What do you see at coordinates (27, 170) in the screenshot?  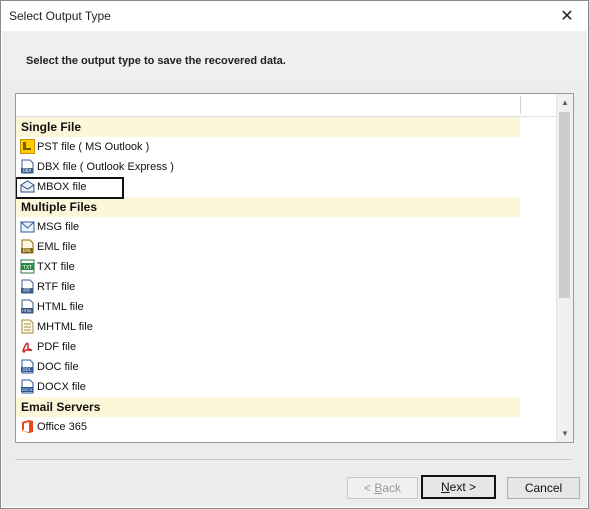 I see `svg-text: DBX` at bounding box center [27, 170].